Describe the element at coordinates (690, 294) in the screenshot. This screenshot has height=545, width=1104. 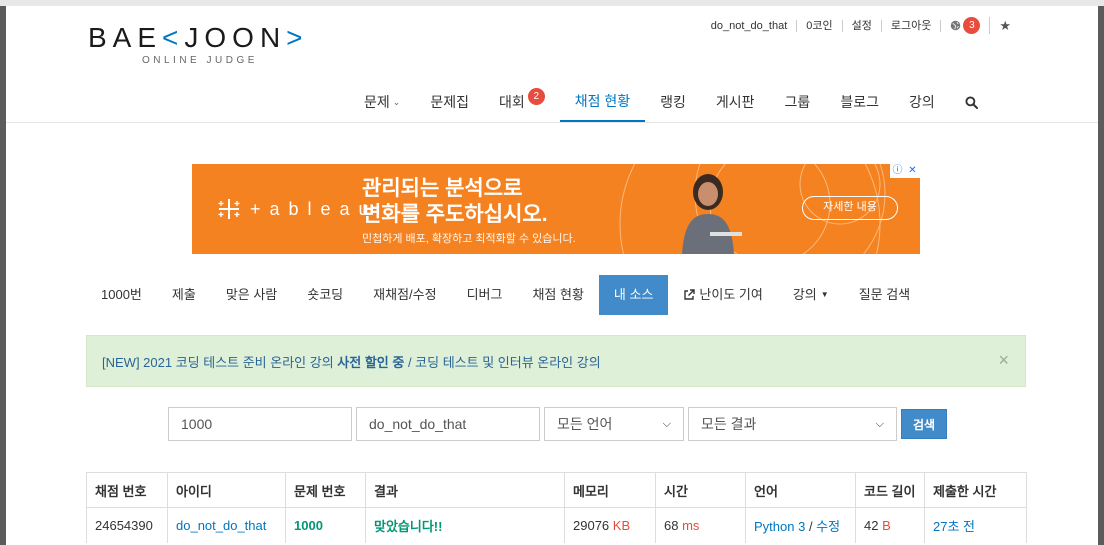
I see `external-link-icon` at that location.